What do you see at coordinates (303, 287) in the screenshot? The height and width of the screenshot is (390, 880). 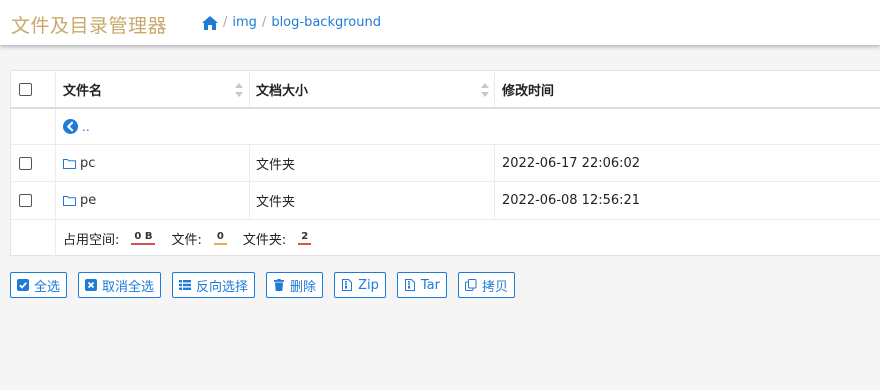 I see `delete-label: 删除` at bounding box center [303, 287].